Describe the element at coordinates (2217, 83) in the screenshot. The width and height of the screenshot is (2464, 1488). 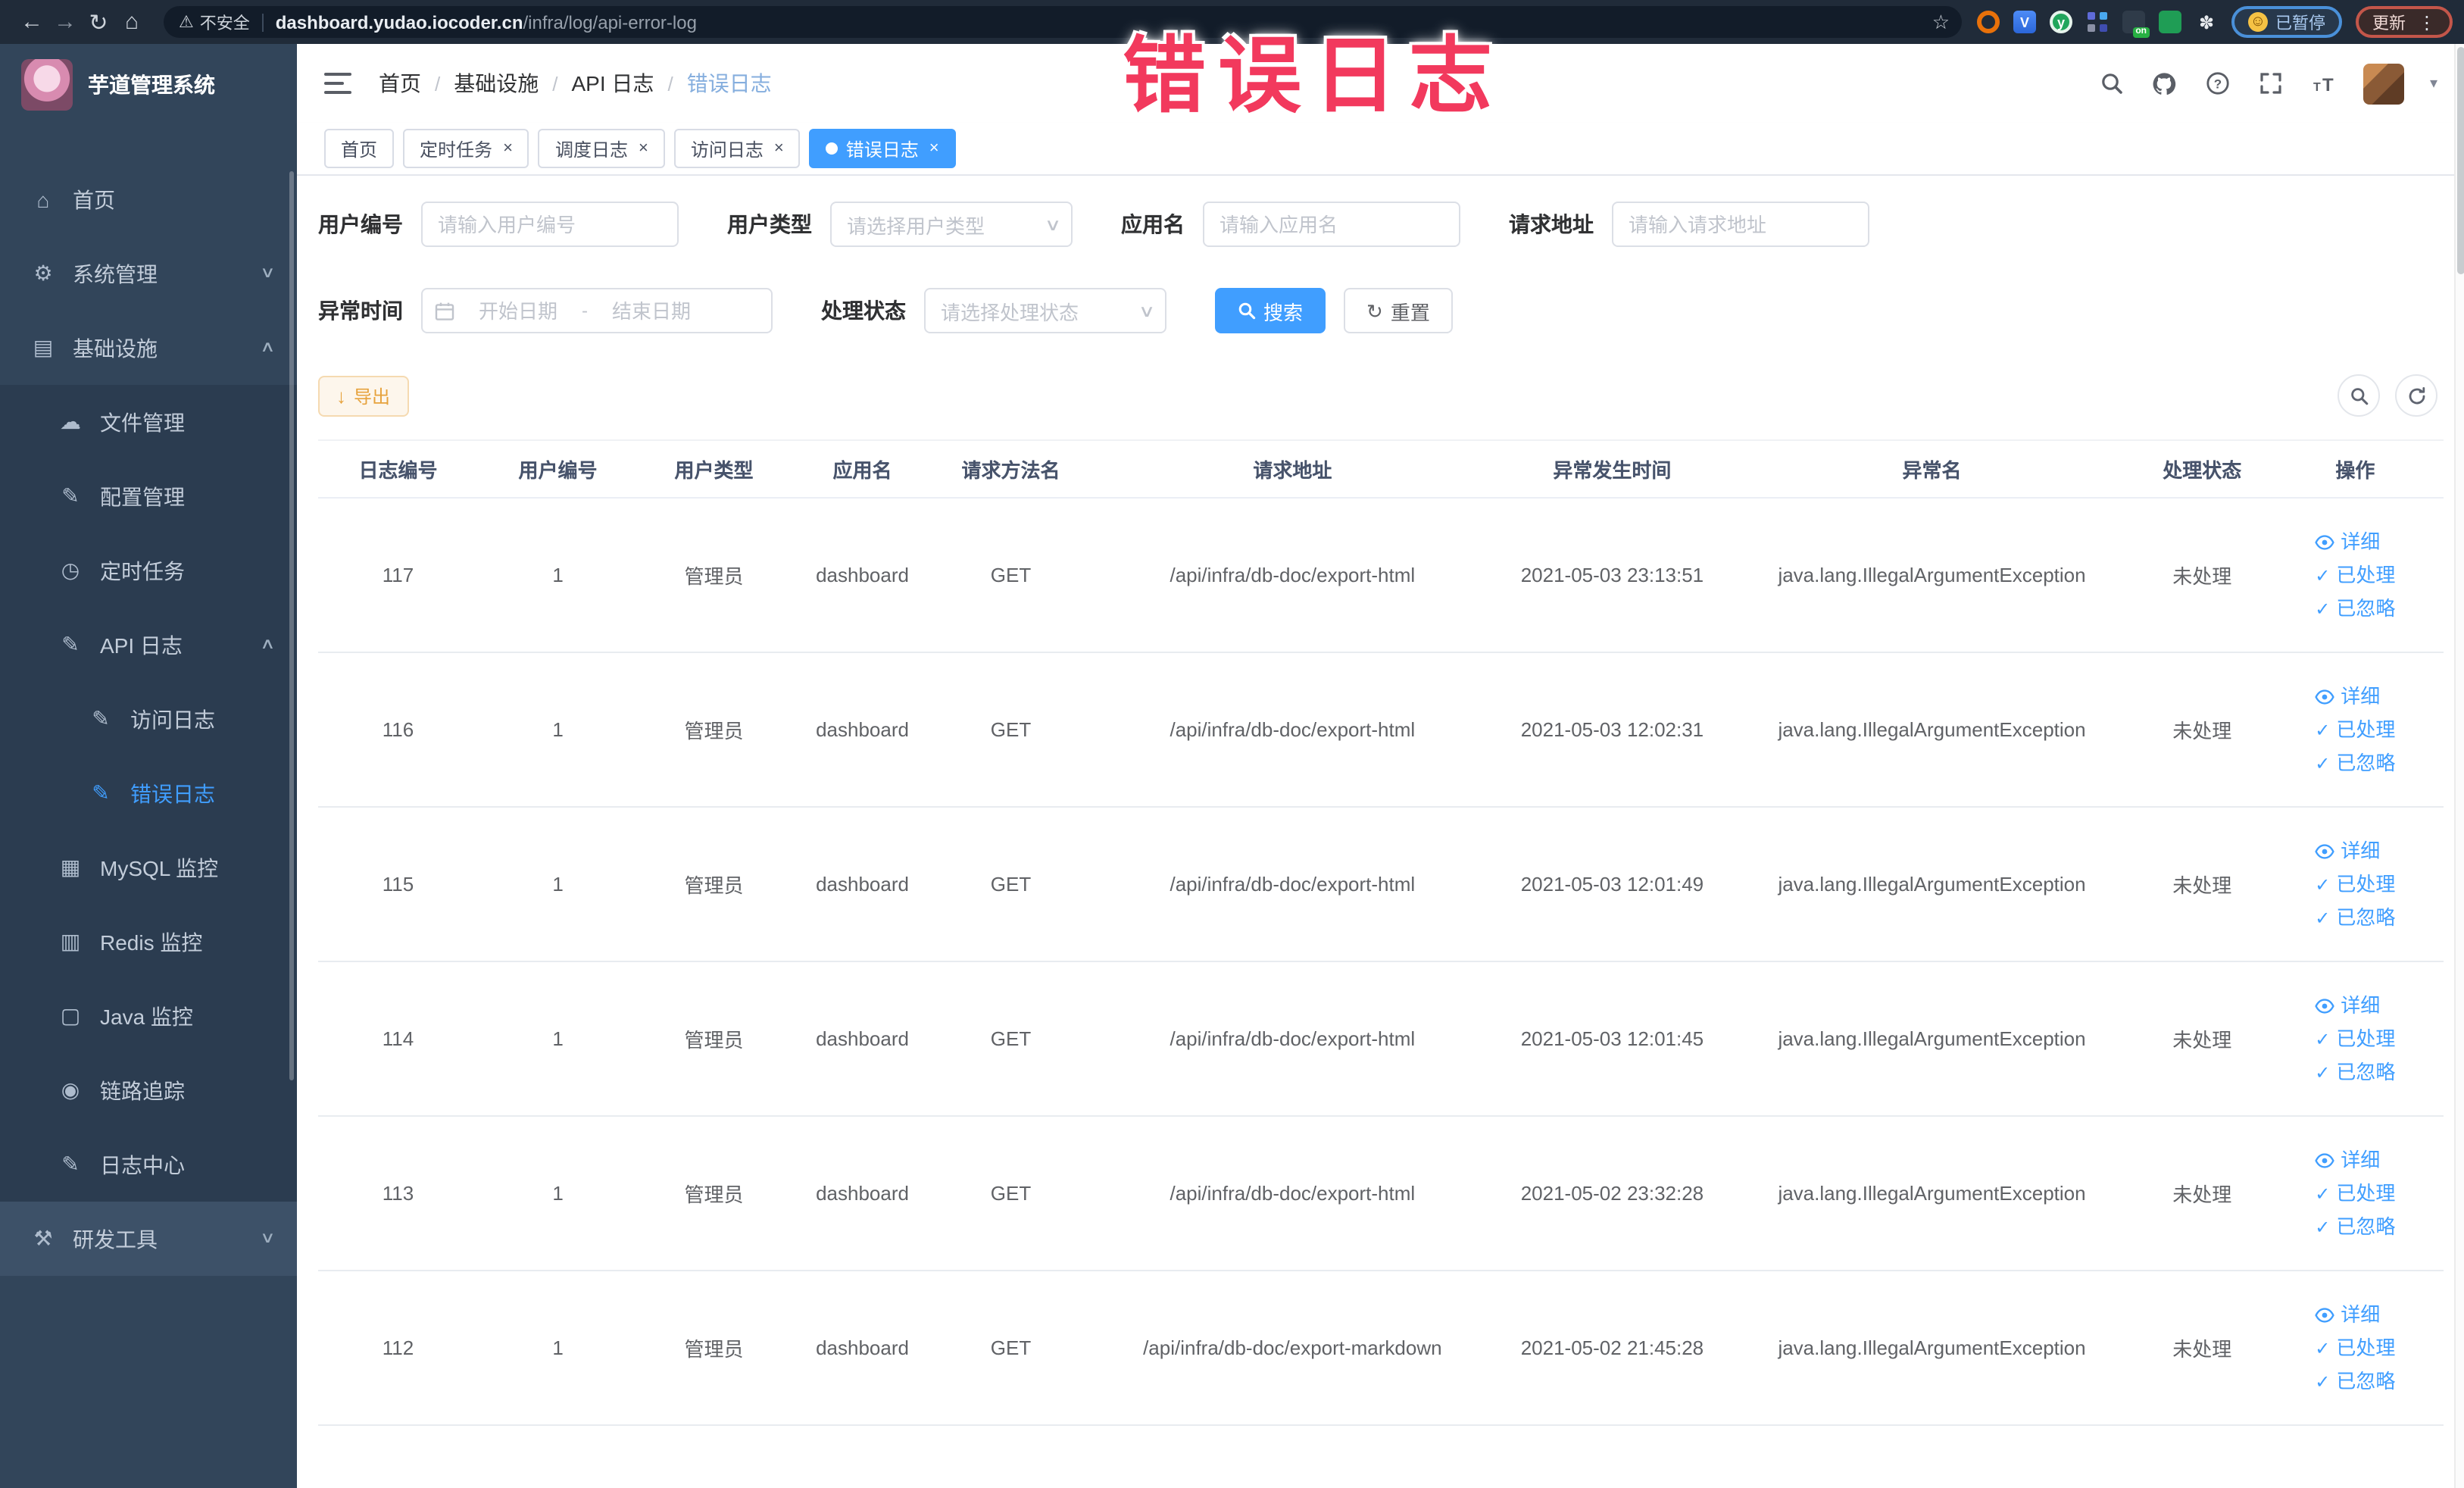
I see `help-icon: ?` at that location.